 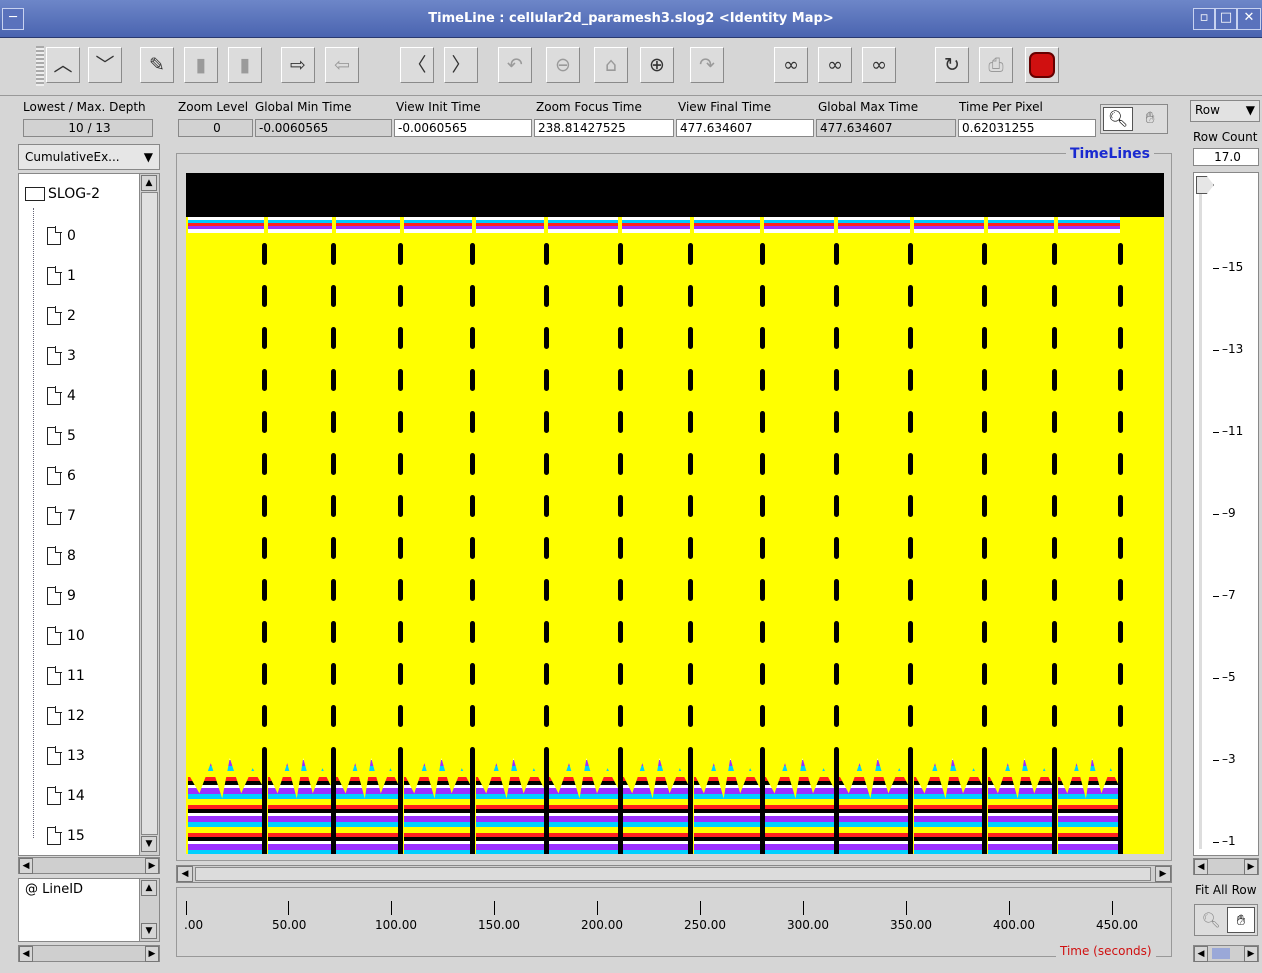 What do you see at coordinates (54, 795) in the screenshot?
I see `document-icon` at bounding box center [54, 795].